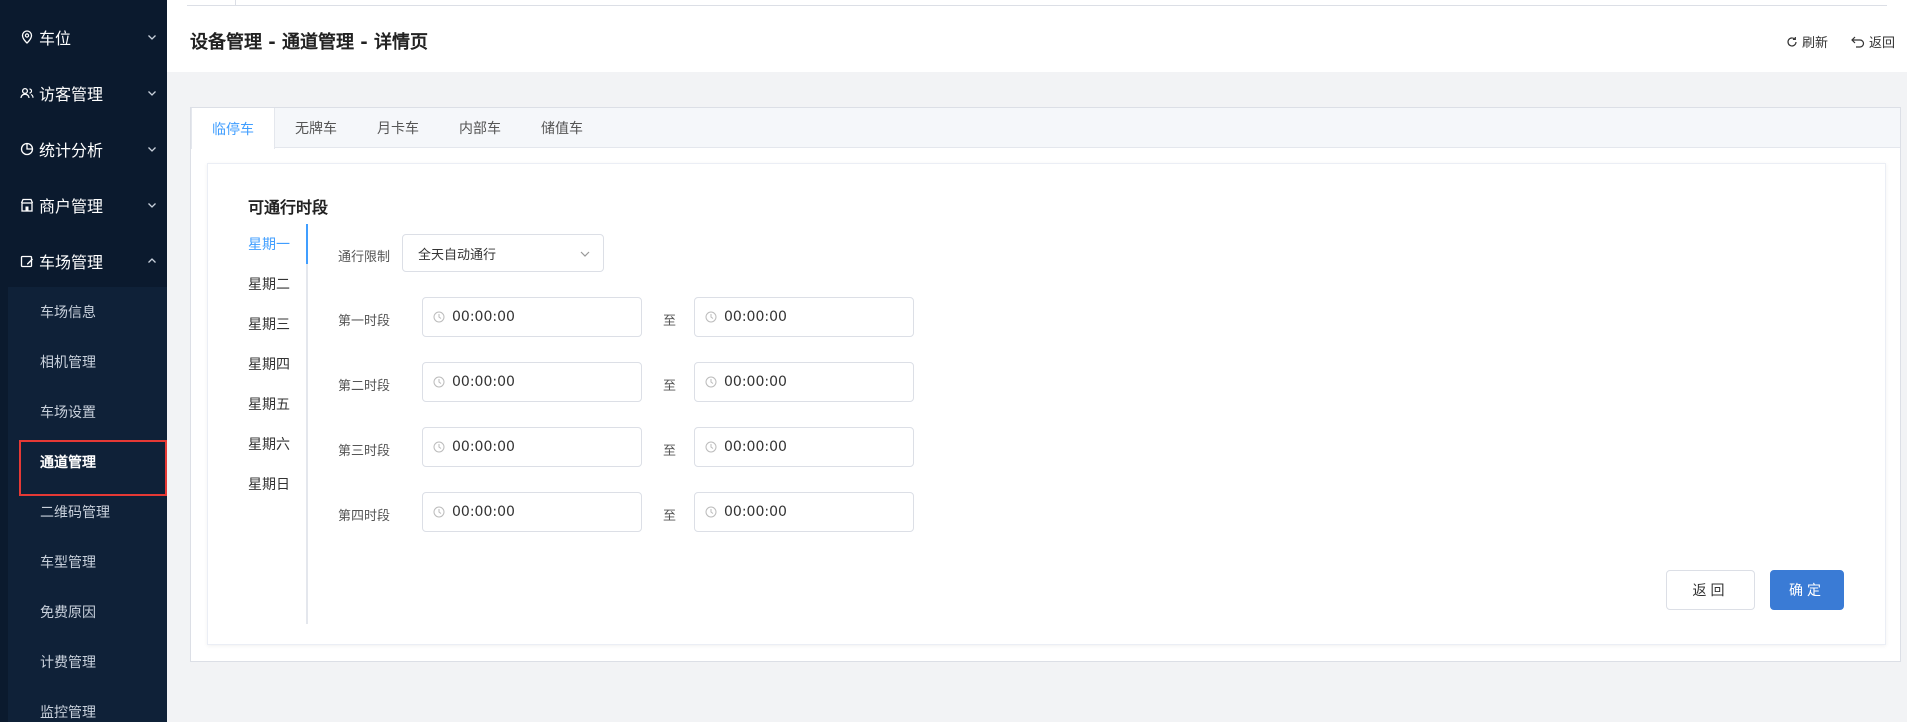 The image size is (1907, 722). What do you see at coordinates (277, 444) in the screenshot?
I see `day-tab-saturday: 星期六` at bounding box center [277, 444].